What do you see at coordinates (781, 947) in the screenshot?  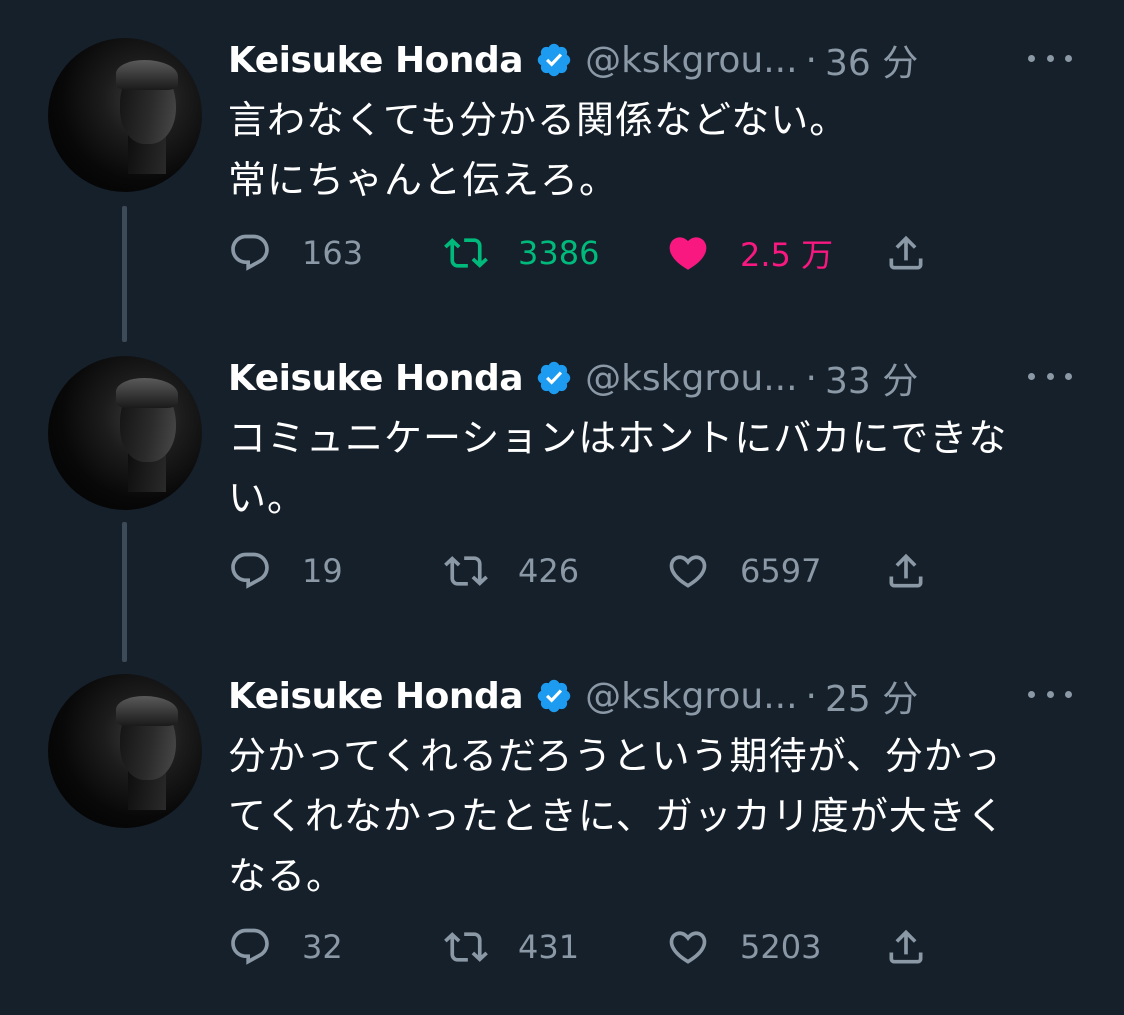 I see `like-count: 5203` at bounding box center [781, 947].